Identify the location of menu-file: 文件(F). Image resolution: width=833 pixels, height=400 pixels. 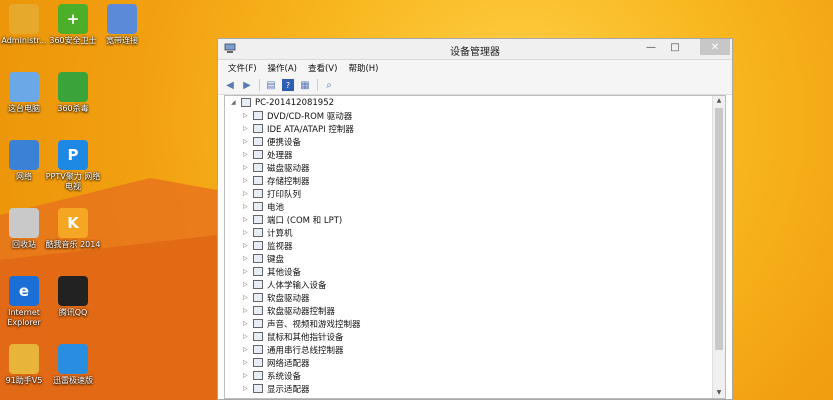
(242, 68).